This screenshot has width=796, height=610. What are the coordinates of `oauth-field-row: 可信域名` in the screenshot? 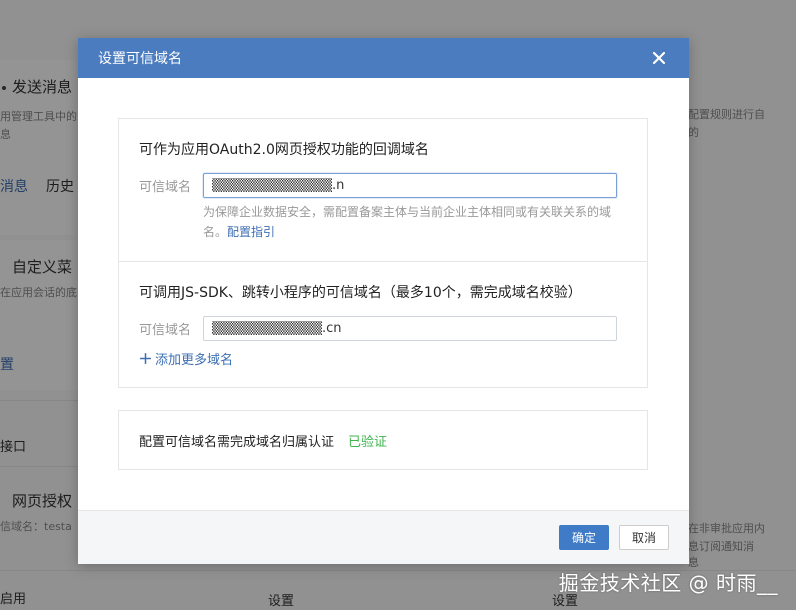 It's located at (383, 185).